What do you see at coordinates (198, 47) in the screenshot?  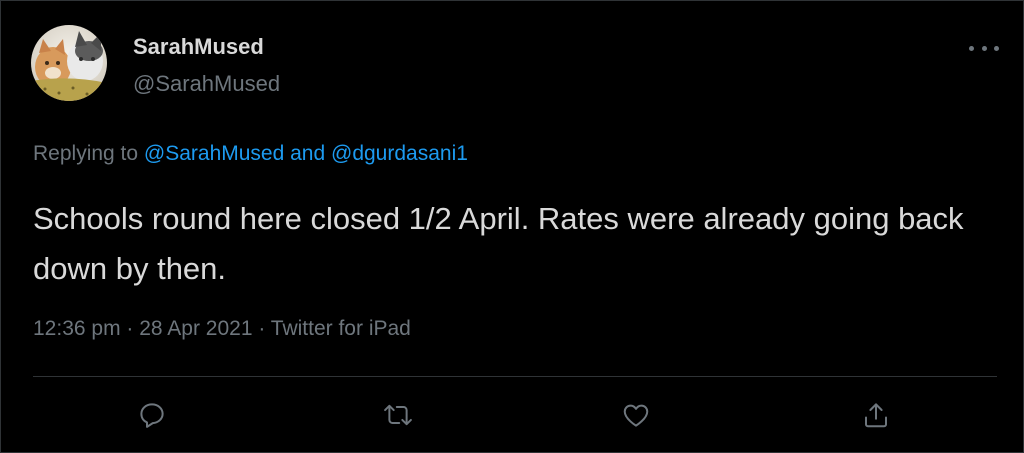 I see `display-name: SarahMused` at bounding box center [198, 47].